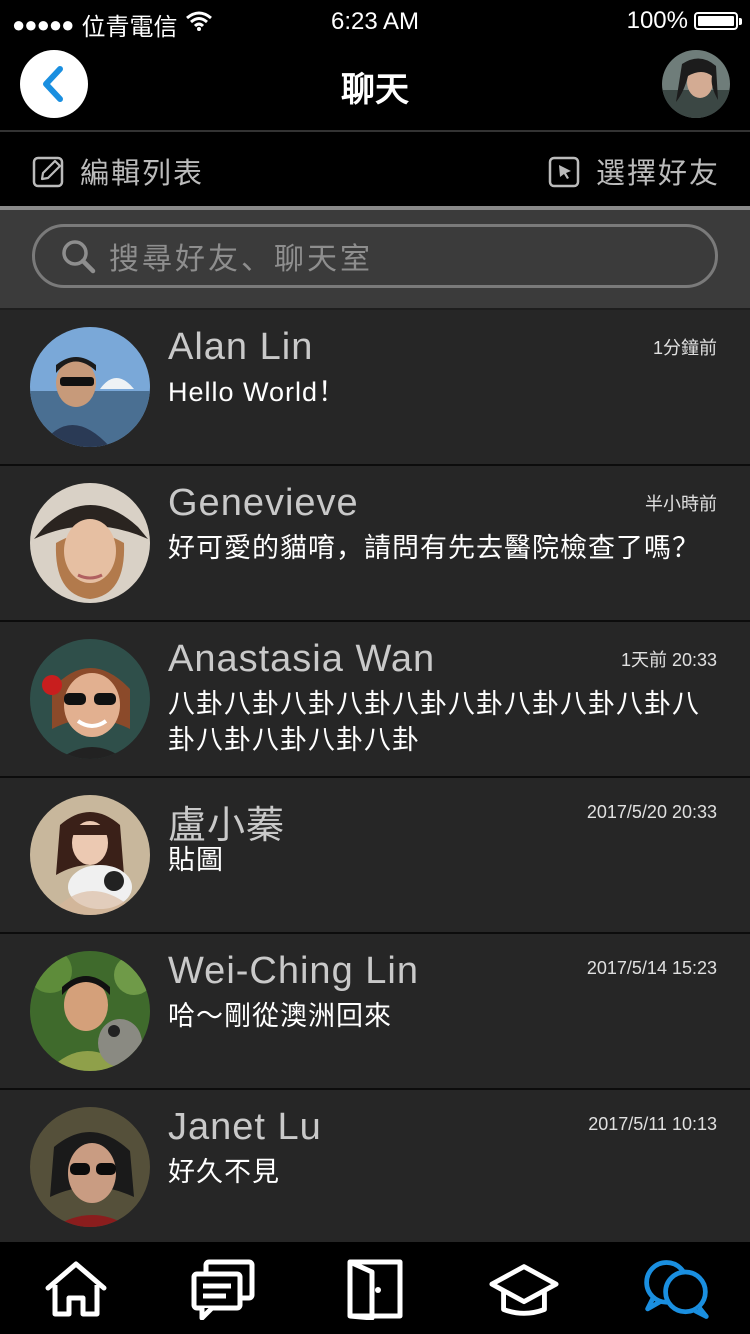  I want to click on status-right: 100%, so click(684, 21).